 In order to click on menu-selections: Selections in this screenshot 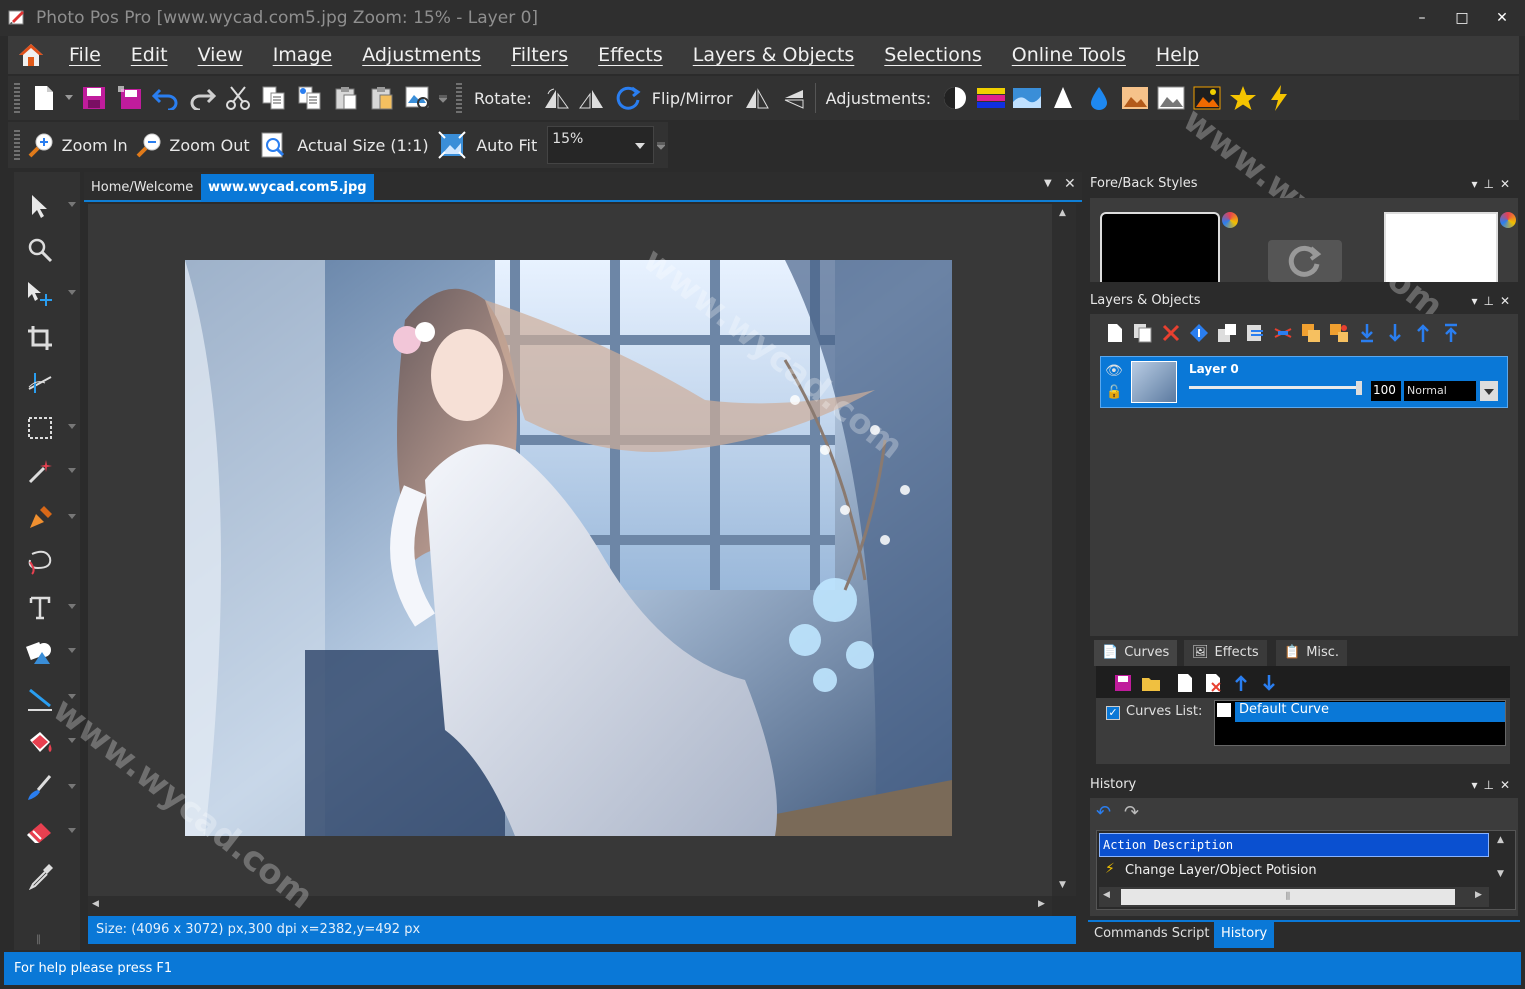, I will do `click(932, 55)`.